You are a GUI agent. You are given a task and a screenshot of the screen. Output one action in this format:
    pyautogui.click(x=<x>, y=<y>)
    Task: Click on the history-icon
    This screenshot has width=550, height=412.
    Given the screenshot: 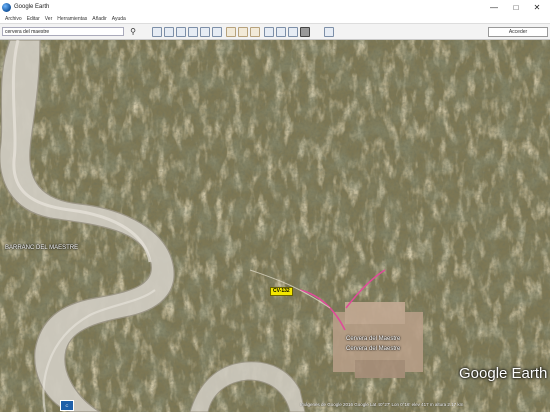 What is the action you would take?
    pyautogui.click(x=231, y=32)
    